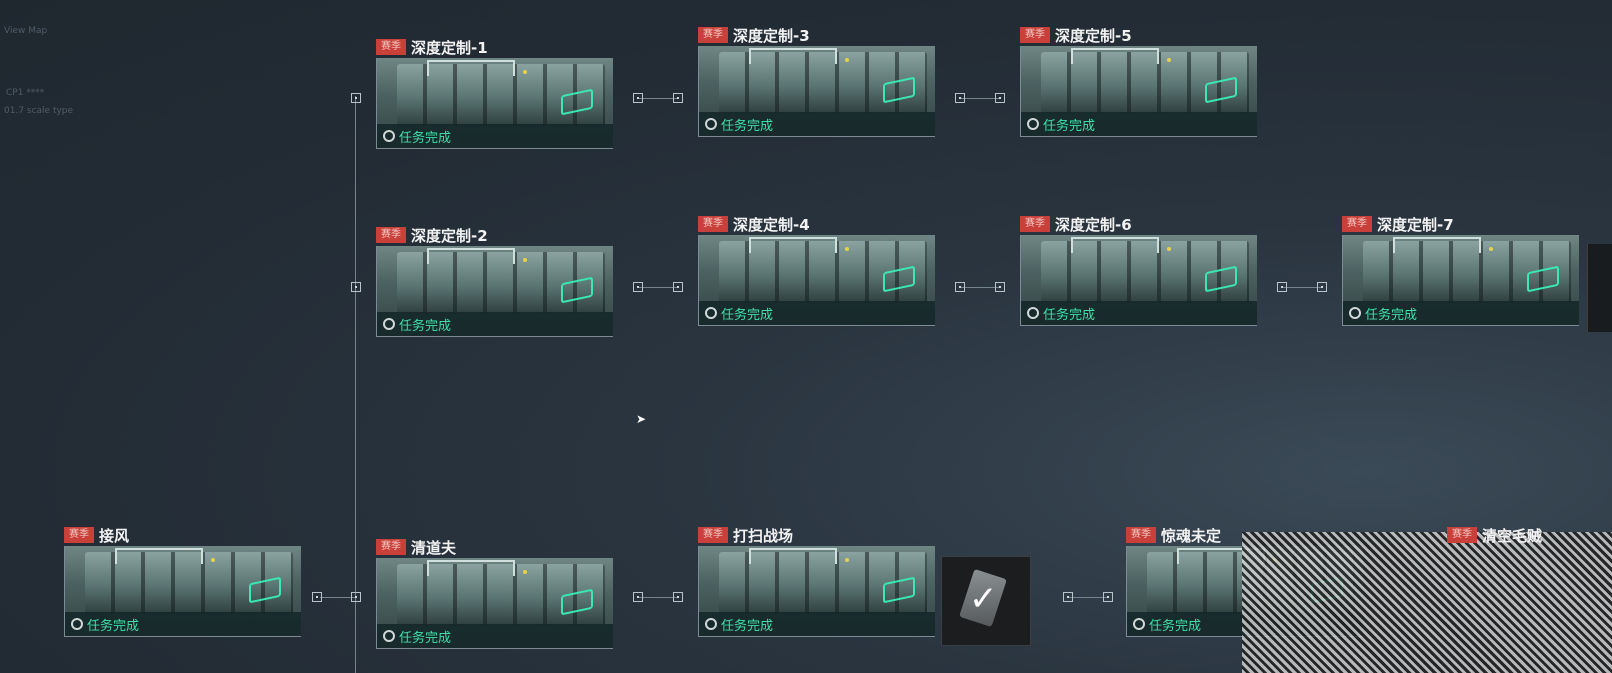  I want to click on mission-card-qingkong: 赛季 清空毛贼, so click(1527, 535).